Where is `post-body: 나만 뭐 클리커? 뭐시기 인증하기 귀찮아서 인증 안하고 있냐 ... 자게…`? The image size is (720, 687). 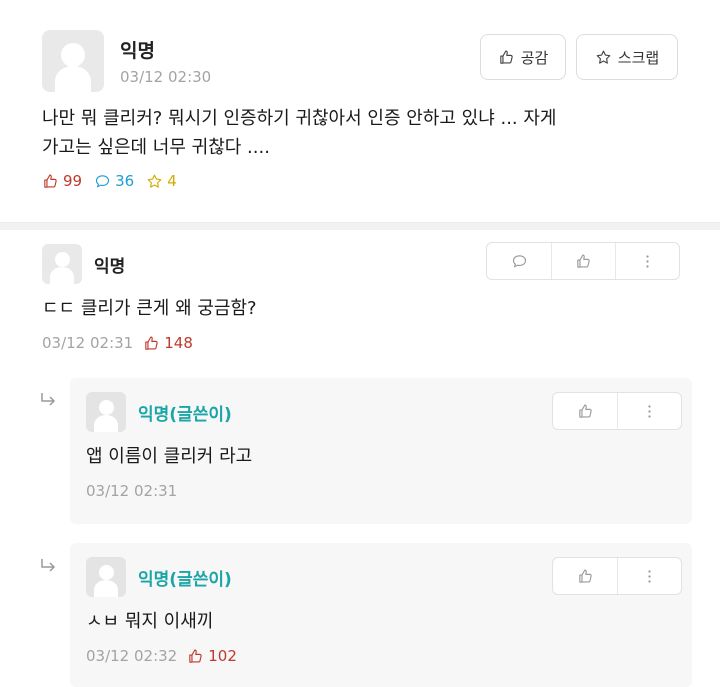 post-body: 나만 뭐 클리커? 뭐시기 인증하기 귀찮아서 인증 안하고 있냐 ... 자게… is located at coordinates (362, 133).